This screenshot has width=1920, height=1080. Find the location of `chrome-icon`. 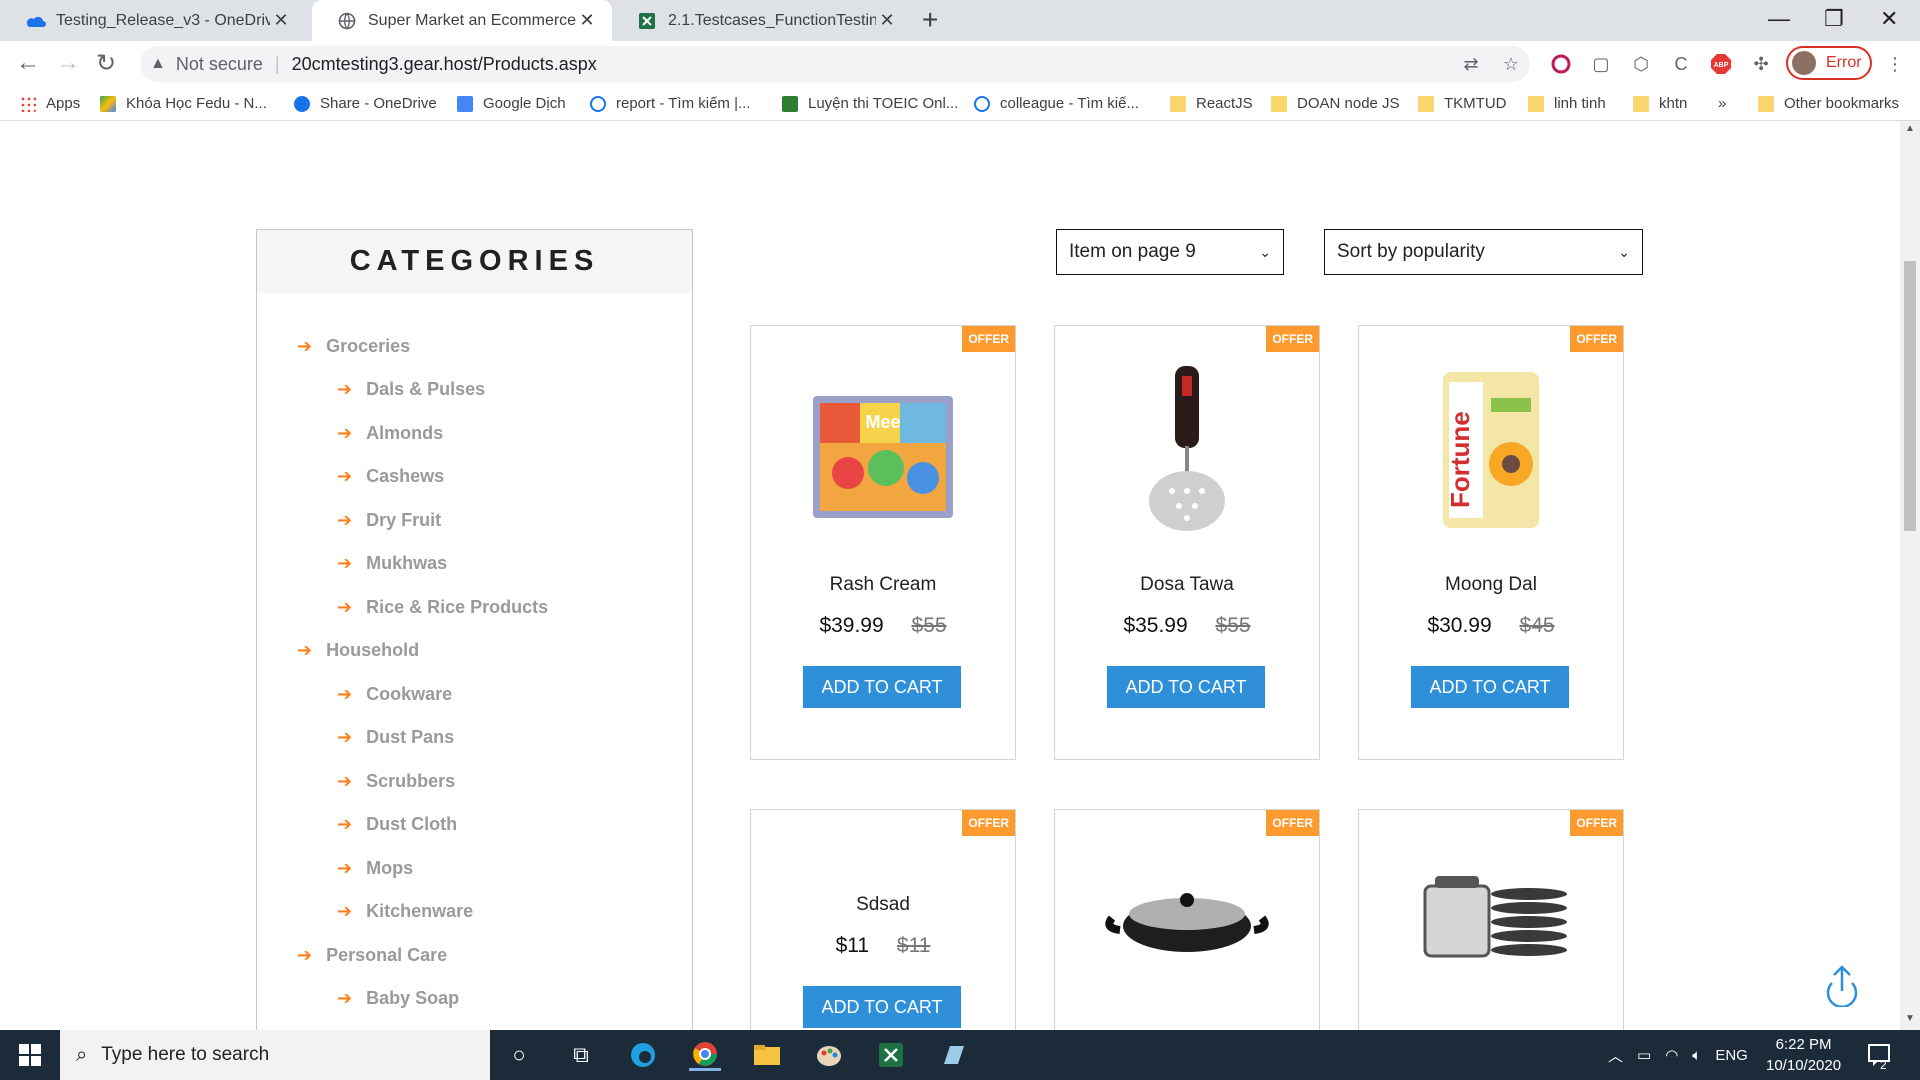

chrome-icon is located at coordinates (705, 1055).